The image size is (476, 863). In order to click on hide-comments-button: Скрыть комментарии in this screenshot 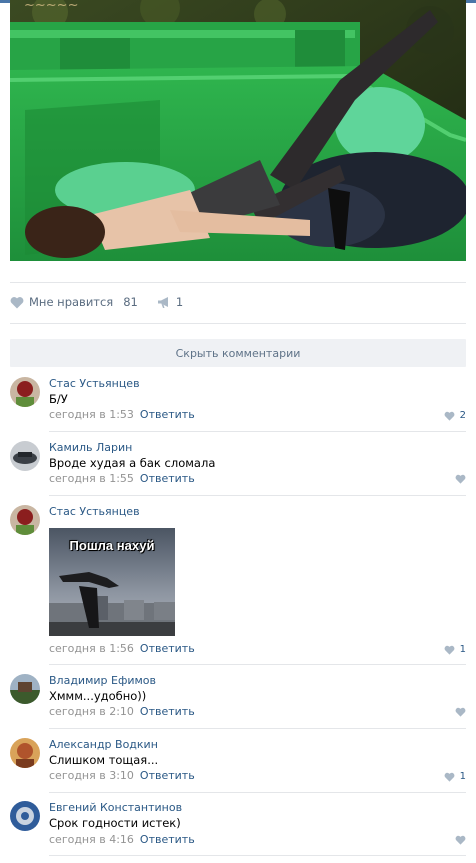, I will do `click(238, 353)`.